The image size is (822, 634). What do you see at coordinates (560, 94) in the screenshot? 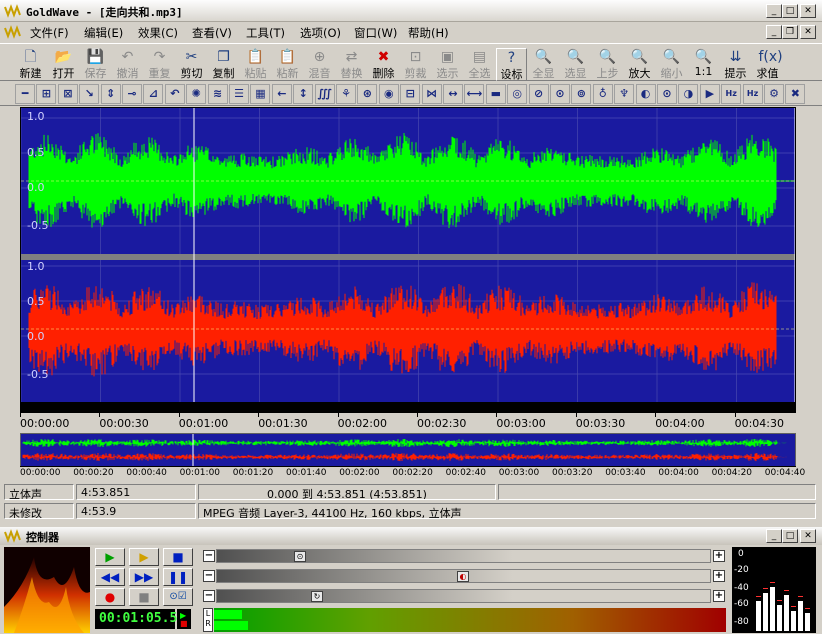
I see `effect-tool-26-icon: ⊙` at bounding box center [560, 94].